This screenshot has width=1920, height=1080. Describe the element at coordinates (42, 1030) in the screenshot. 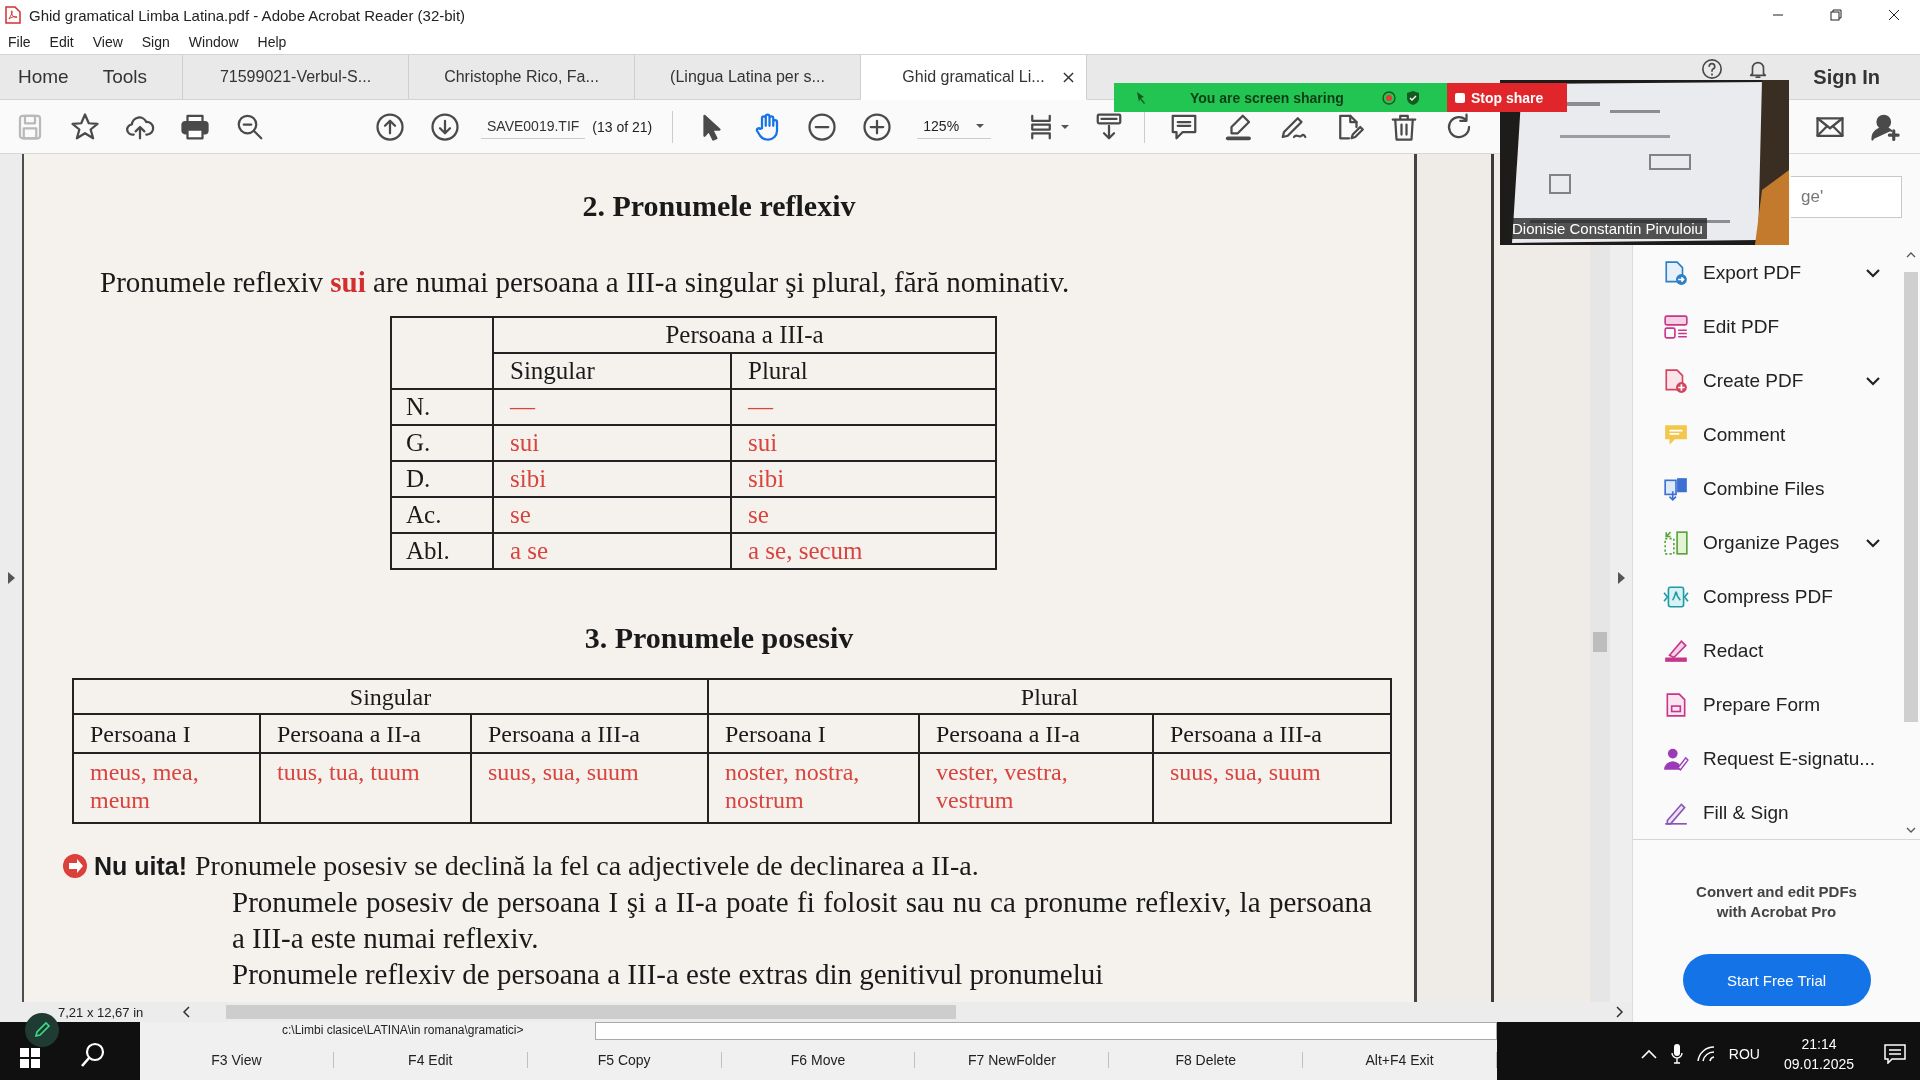

I see `pencil-icon` at that location.